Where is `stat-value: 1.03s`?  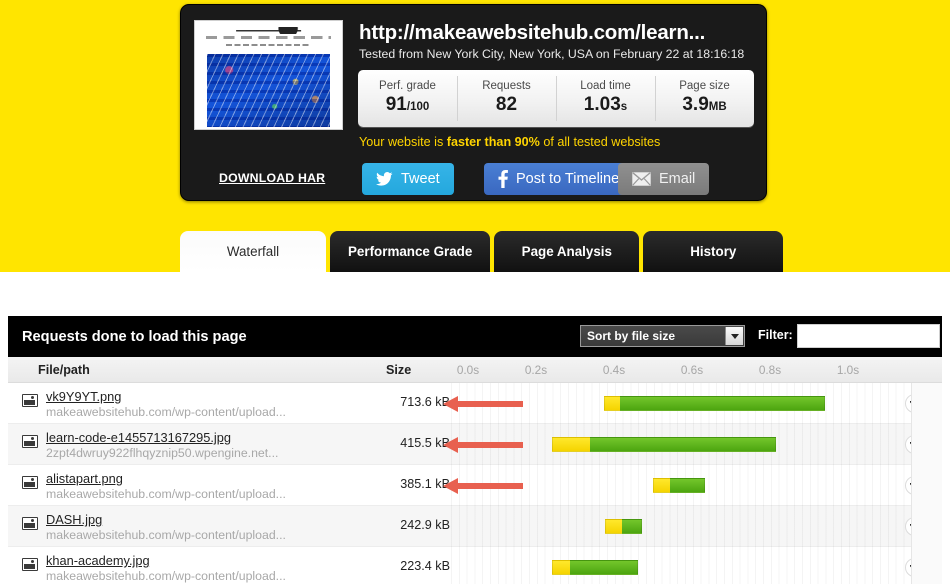
stat-value: 1.03s is located at coordinates (605, 104).